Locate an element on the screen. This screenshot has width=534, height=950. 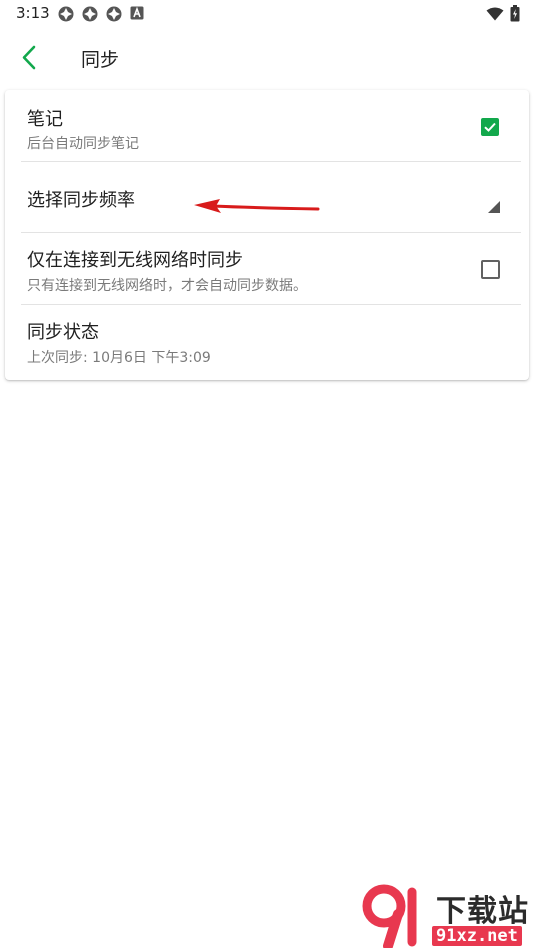
setting-title: 笔记 is located at coordinates (45, 119).